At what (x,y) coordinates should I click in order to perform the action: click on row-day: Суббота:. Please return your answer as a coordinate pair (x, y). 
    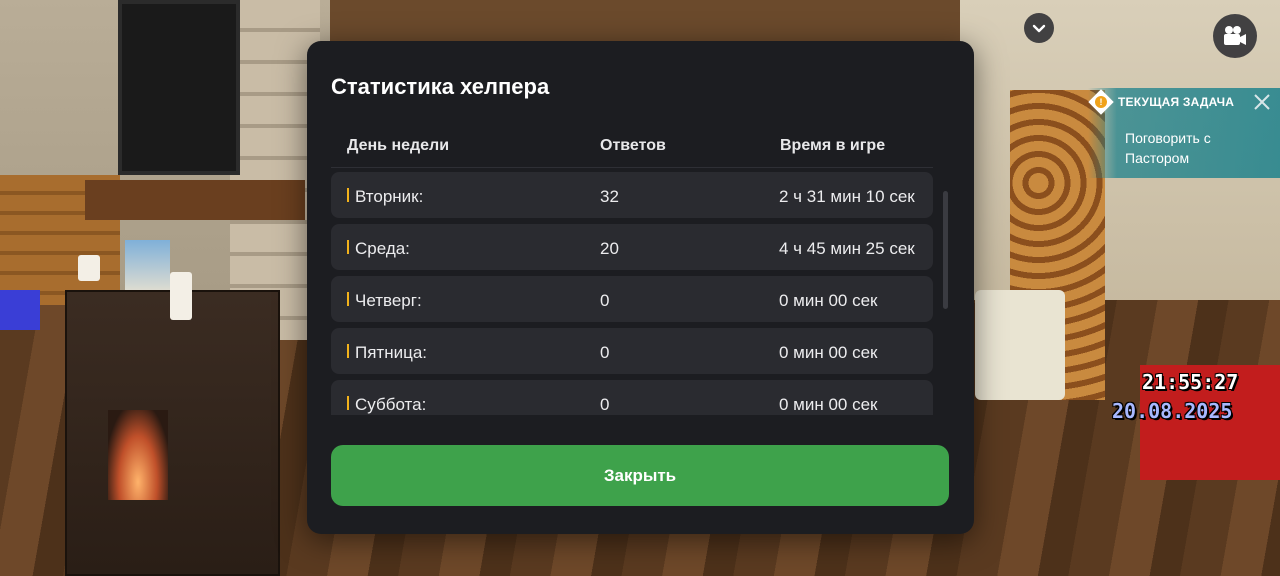
    Looking at the image, I should click on (391, 404).